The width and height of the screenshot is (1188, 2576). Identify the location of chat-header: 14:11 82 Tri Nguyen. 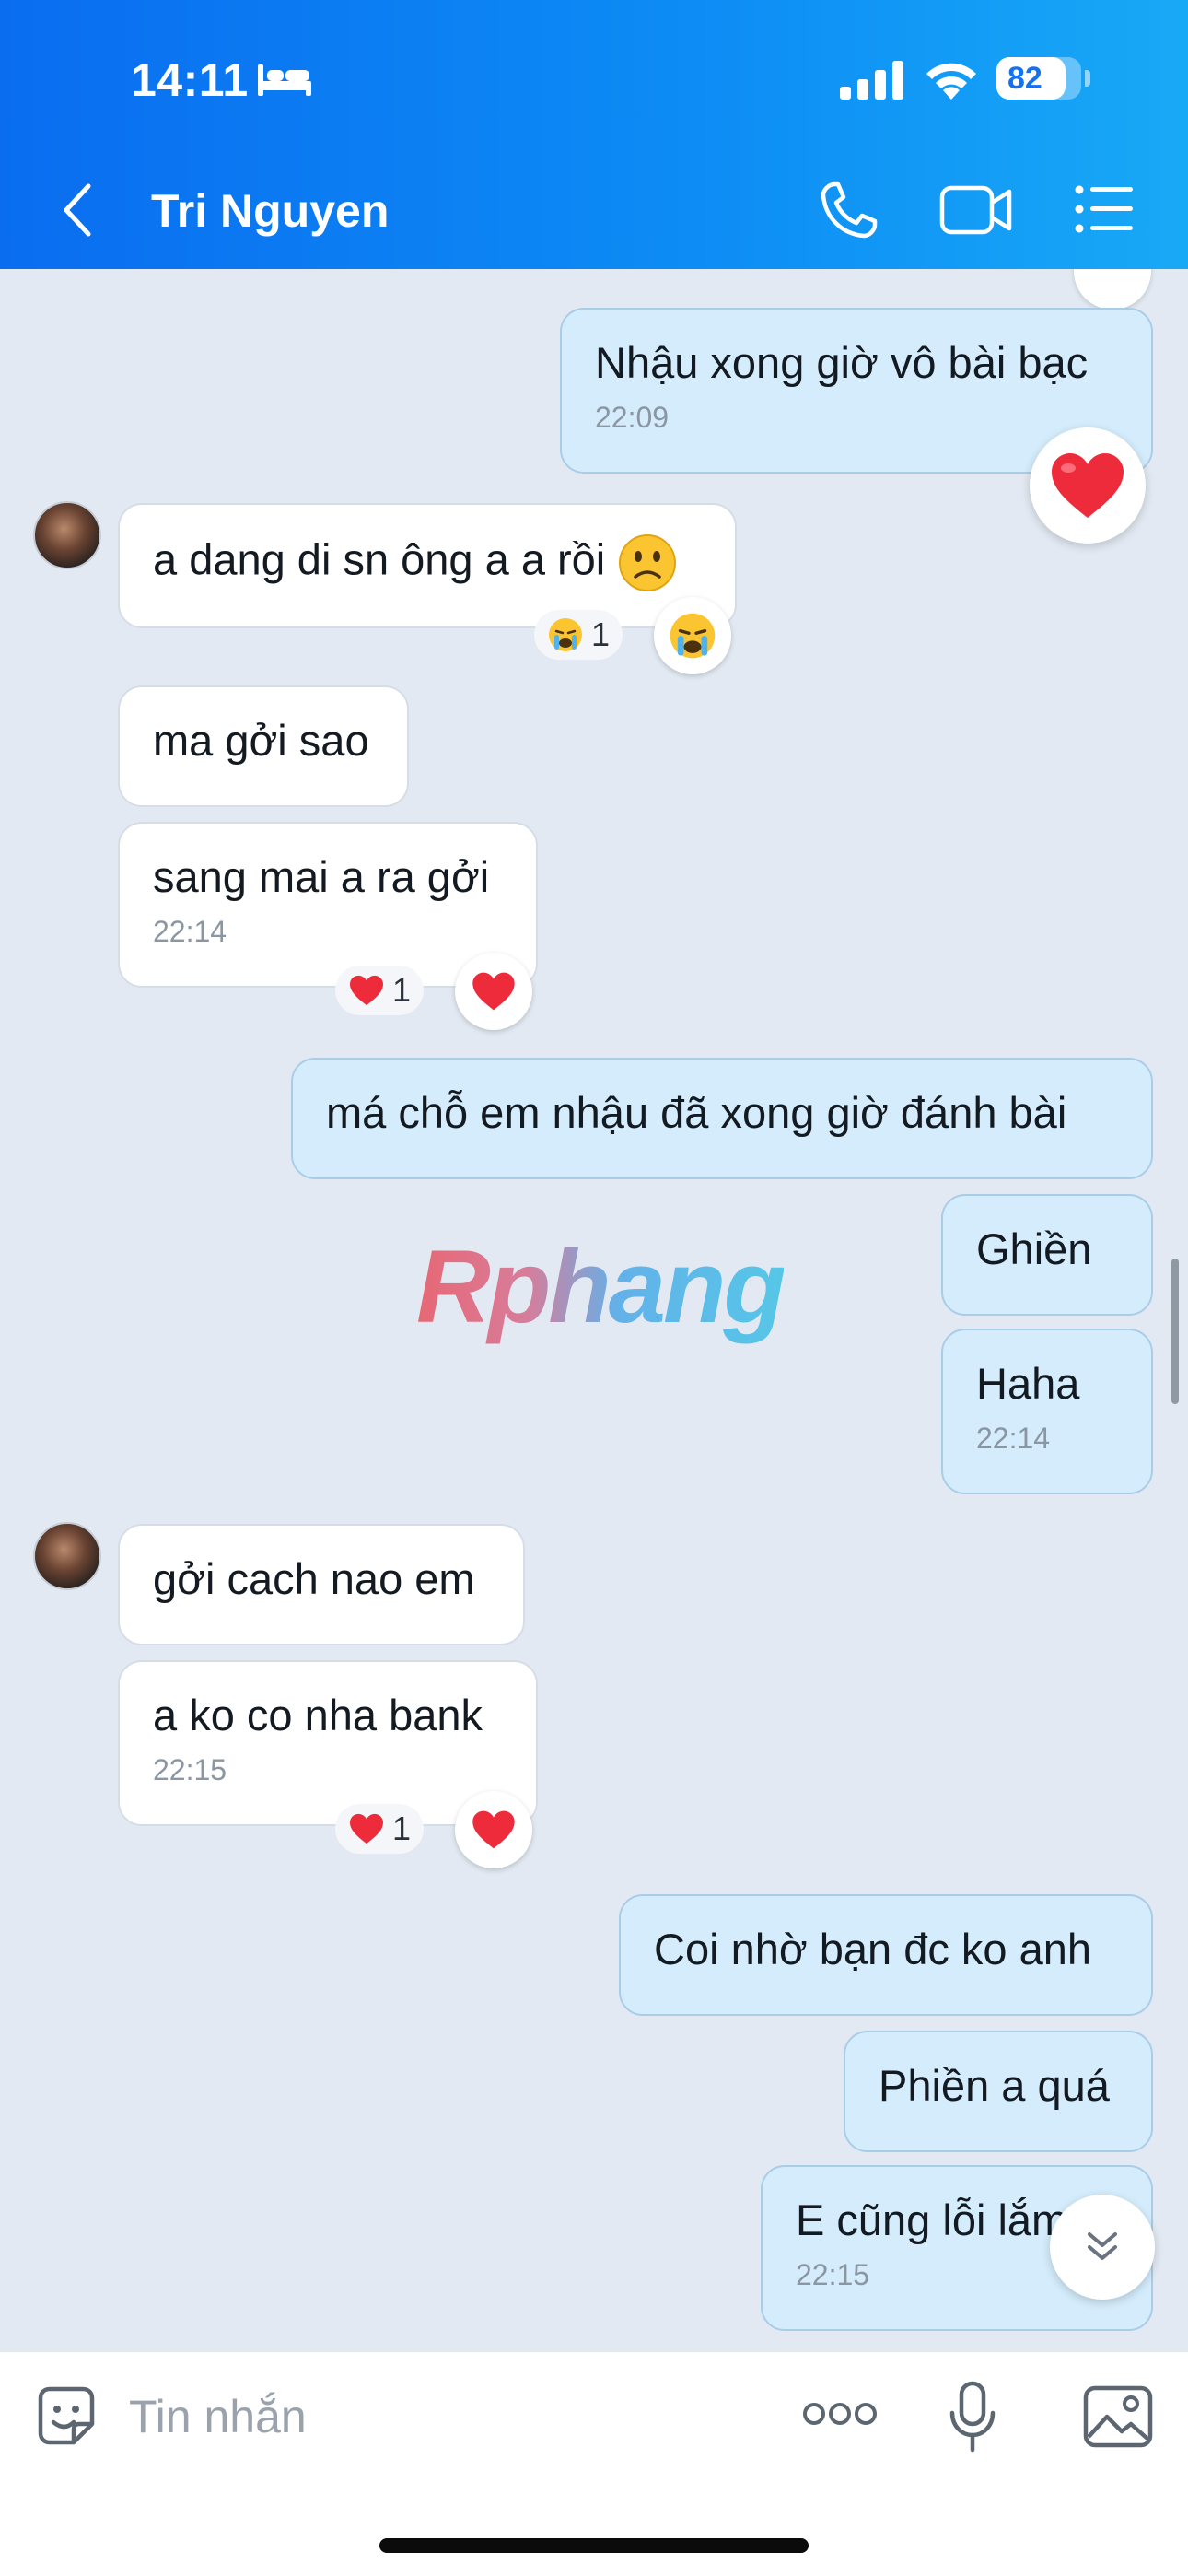
(594, 134).